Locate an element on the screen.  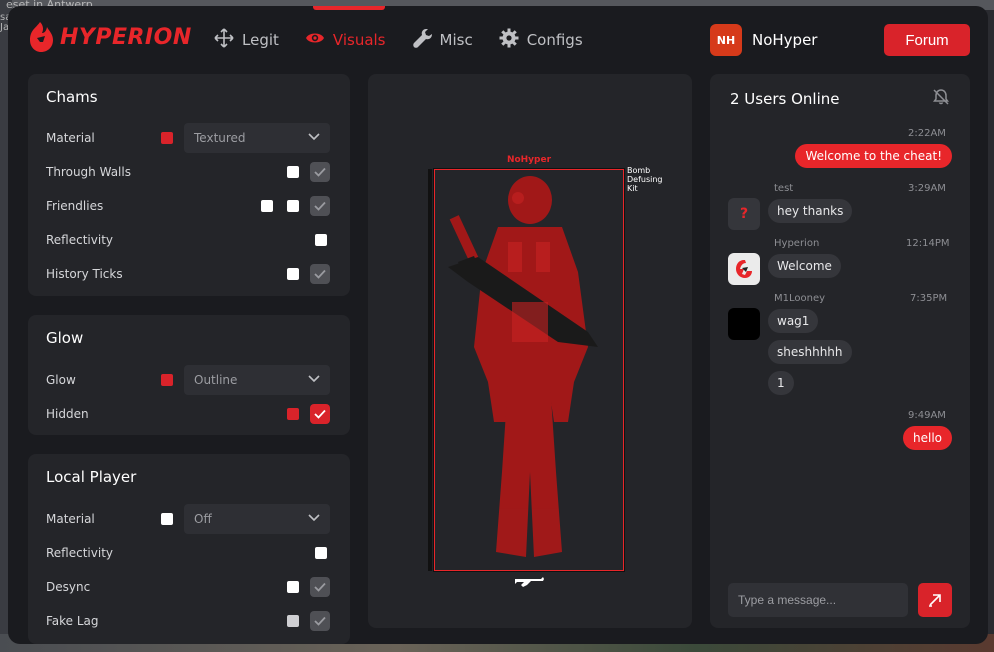
reflectivity-checkbox is located at coordinates (321, 240).